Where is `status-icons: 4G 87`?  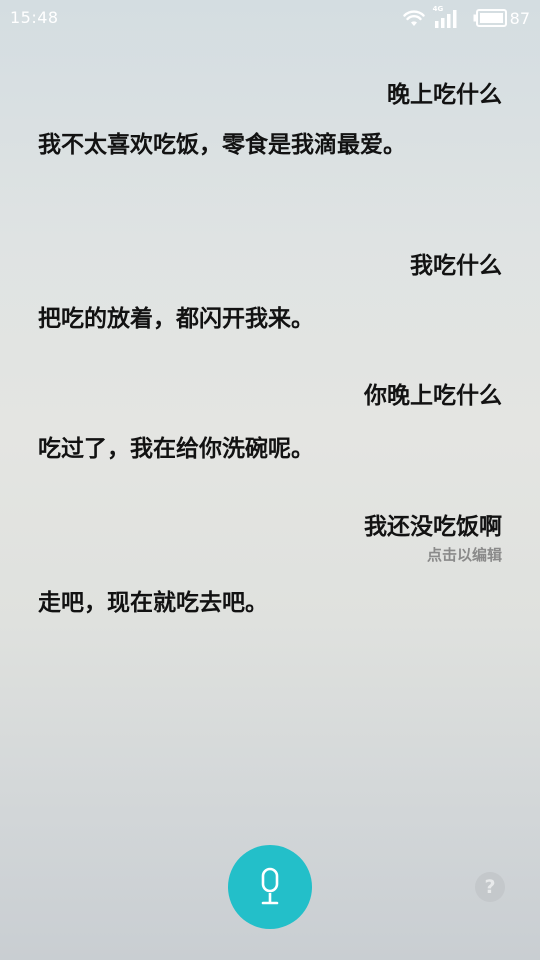 status-icons: 4G 87 is located at coordinates (466, 17).